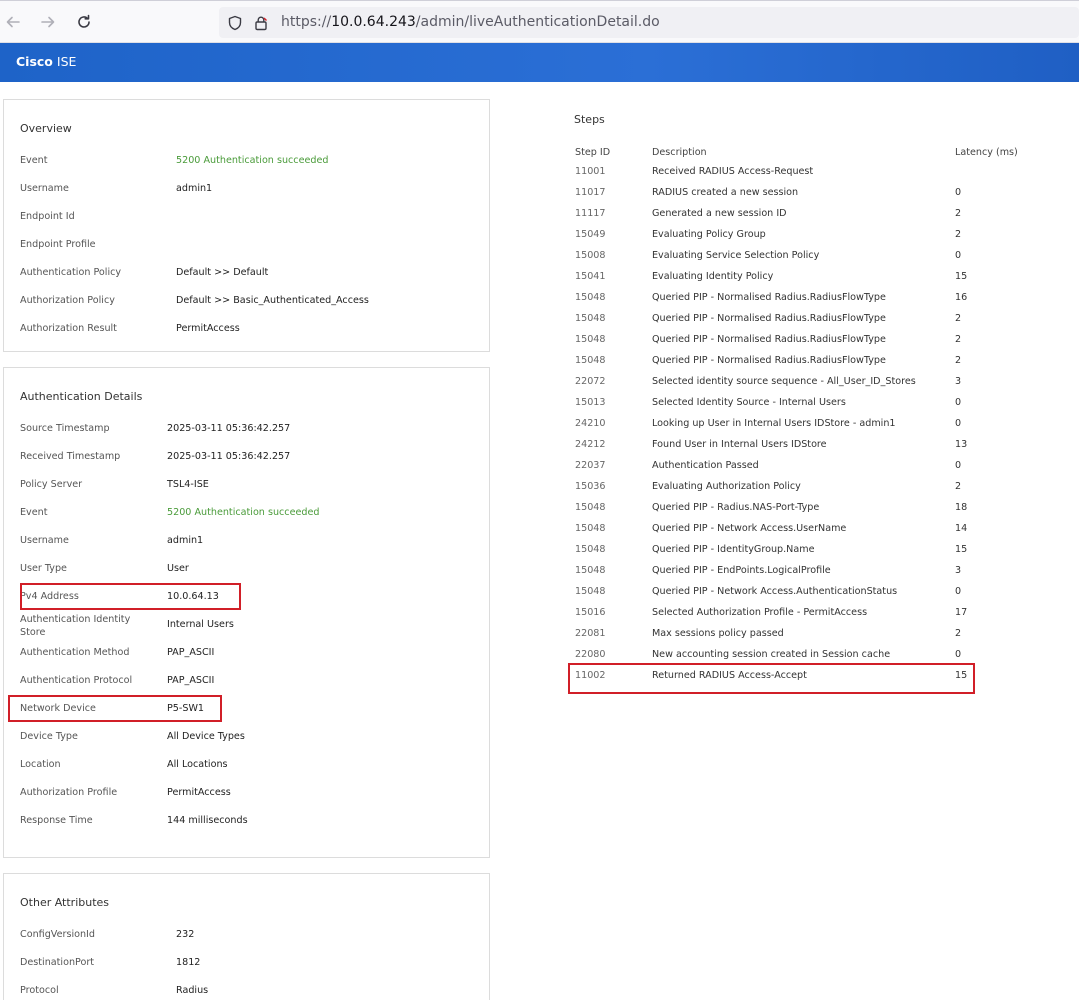 This screenshot has height=1000, width=1079. I want to click on steps-row: 15036 Evaluating Authorization Policy 2, so click(815, 491).